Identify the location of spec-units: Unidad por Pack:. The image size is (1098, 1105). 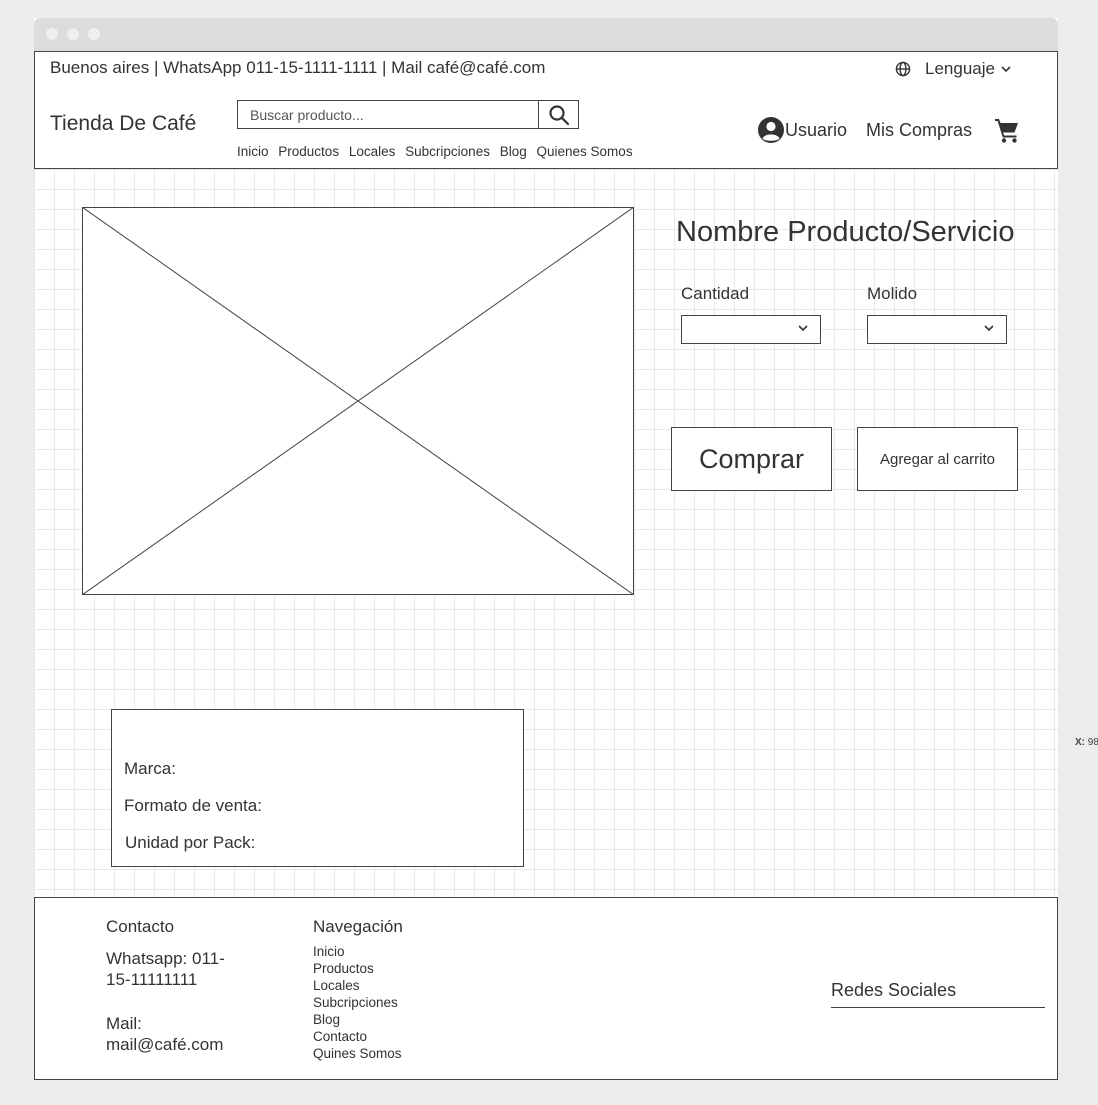
(190, 842).